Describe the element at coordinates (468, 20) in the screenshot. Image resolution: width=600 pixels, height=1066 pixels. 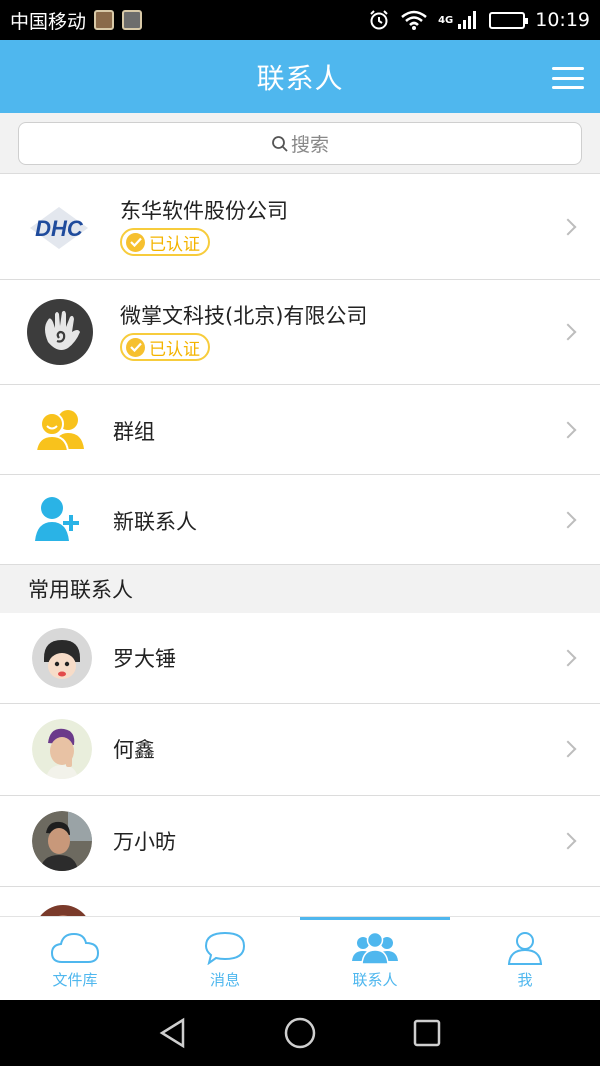
I see `signal-icon` at that location.